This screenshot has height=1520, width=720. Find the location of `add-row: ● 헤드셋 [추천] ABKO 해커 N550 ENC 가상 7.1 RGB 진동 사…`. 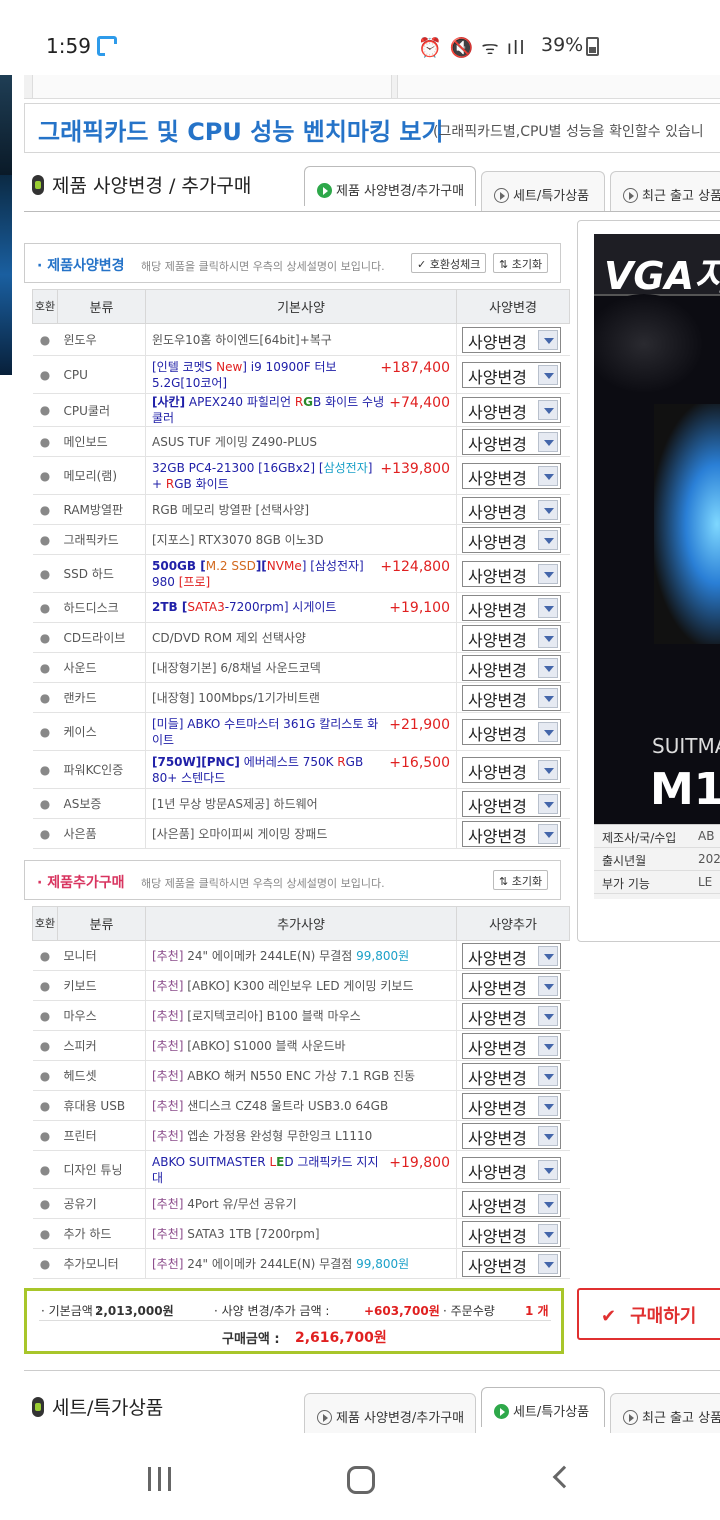

add-row: ● 헤드셋 [추천] ABKO 해커 N550 ENC 가상 7.1 RGB 진동 사… is located at coordinates (301, 1075).